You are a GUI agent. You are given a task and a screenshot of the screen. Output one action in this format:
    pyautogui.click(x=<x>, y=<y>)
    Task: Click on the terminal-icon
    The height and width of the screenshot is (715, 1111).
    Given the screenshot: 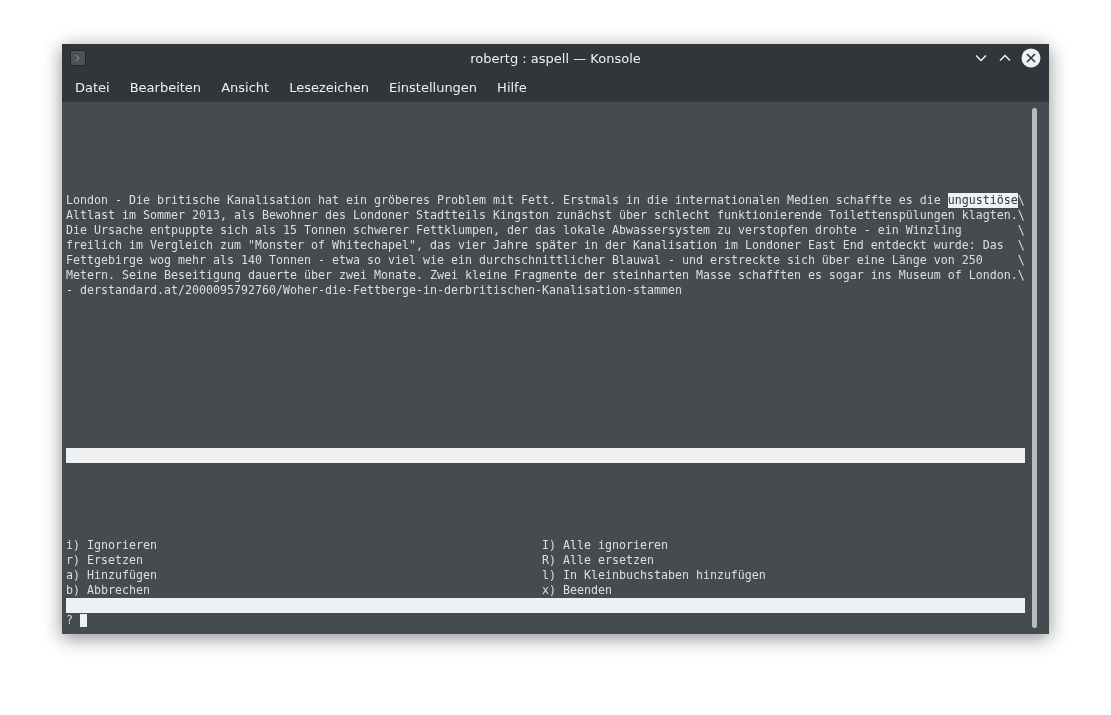 What is the action you would take?
    pyautogui.click(x=78, y=58)
    